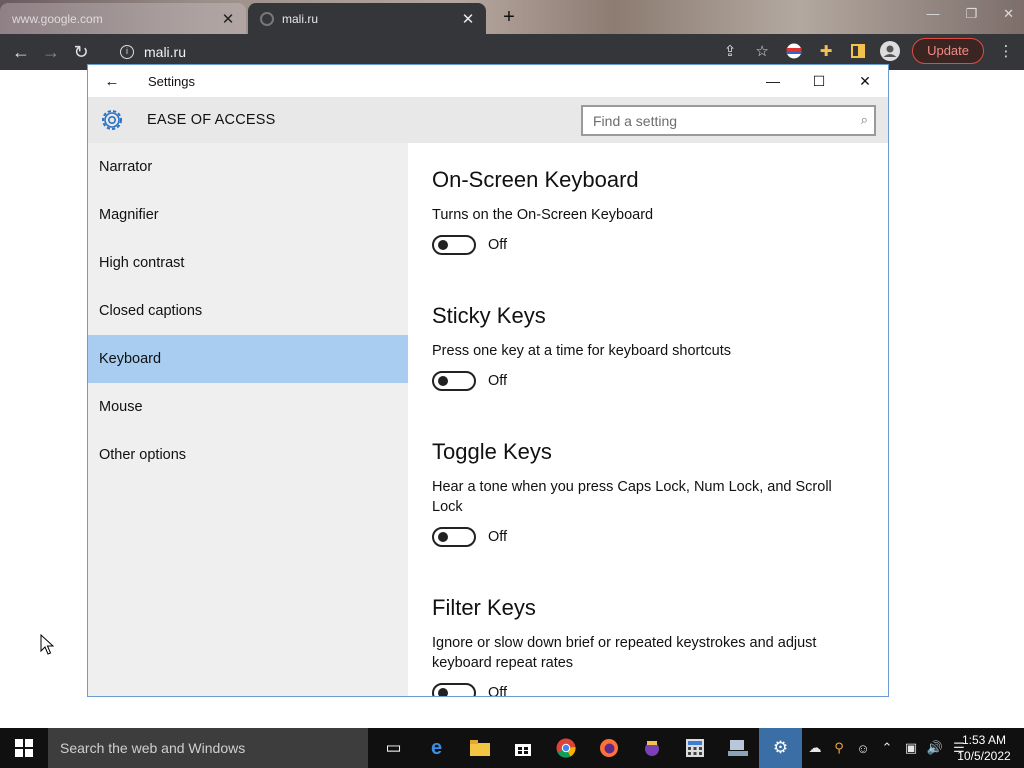 This screenshot has height=768, width=1024. Describe the element at coordinates (81, 52) in the screenshot. I see `reload-icon: ↻` at that location.